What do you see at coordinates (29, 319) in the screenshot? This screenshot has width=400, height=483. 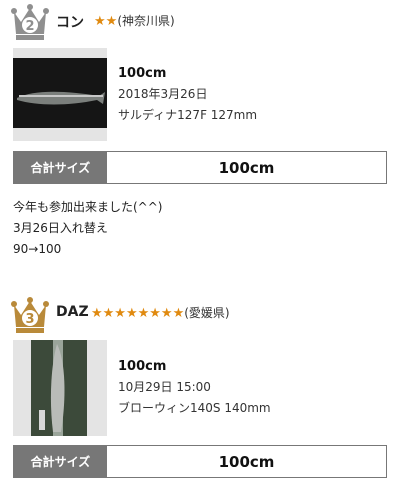 I see `svg-text: 3` at bounding box center [29, 319].